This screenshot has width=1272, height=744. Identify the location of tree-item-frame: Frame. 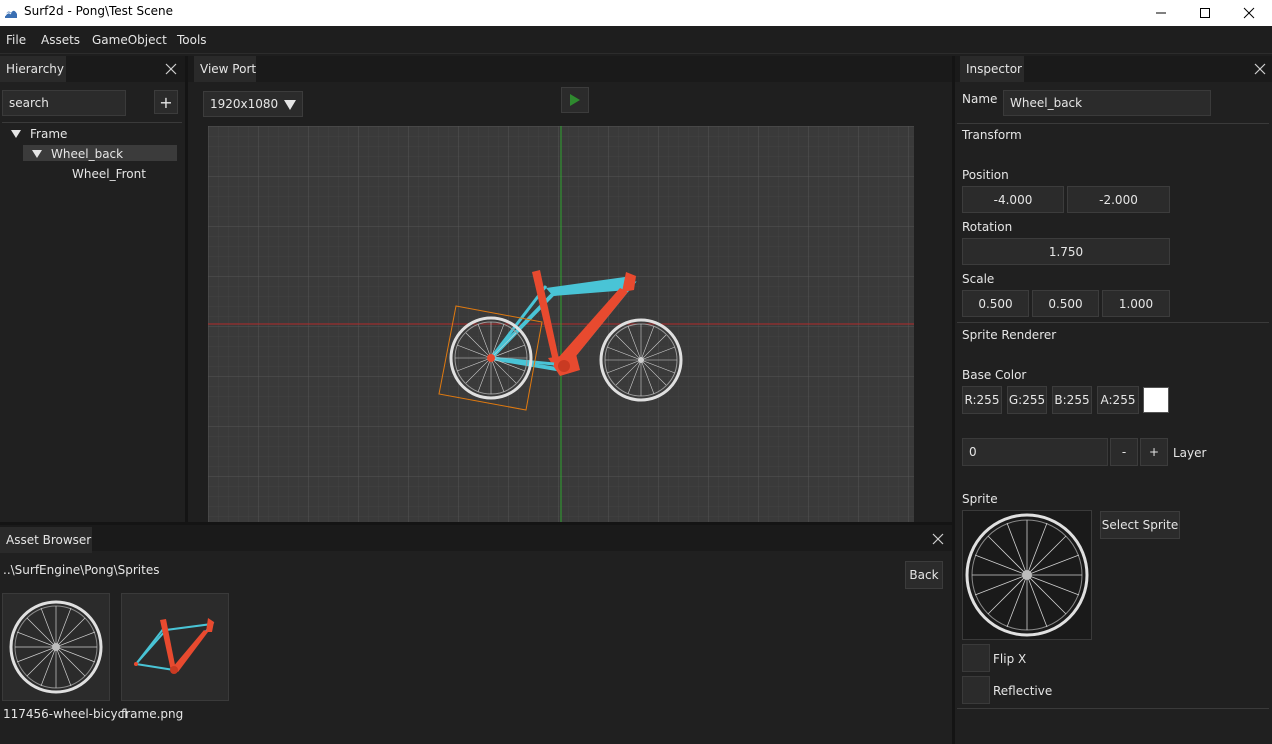
(48, 134).